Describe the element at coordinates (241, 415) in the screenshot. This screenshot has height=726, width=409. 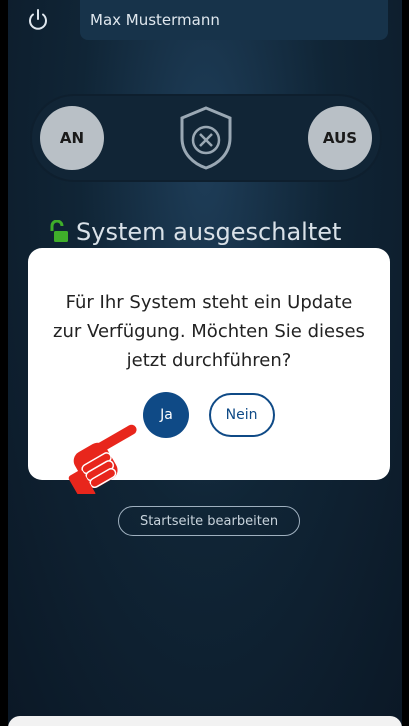
I see `no-button: Nein` at that location.